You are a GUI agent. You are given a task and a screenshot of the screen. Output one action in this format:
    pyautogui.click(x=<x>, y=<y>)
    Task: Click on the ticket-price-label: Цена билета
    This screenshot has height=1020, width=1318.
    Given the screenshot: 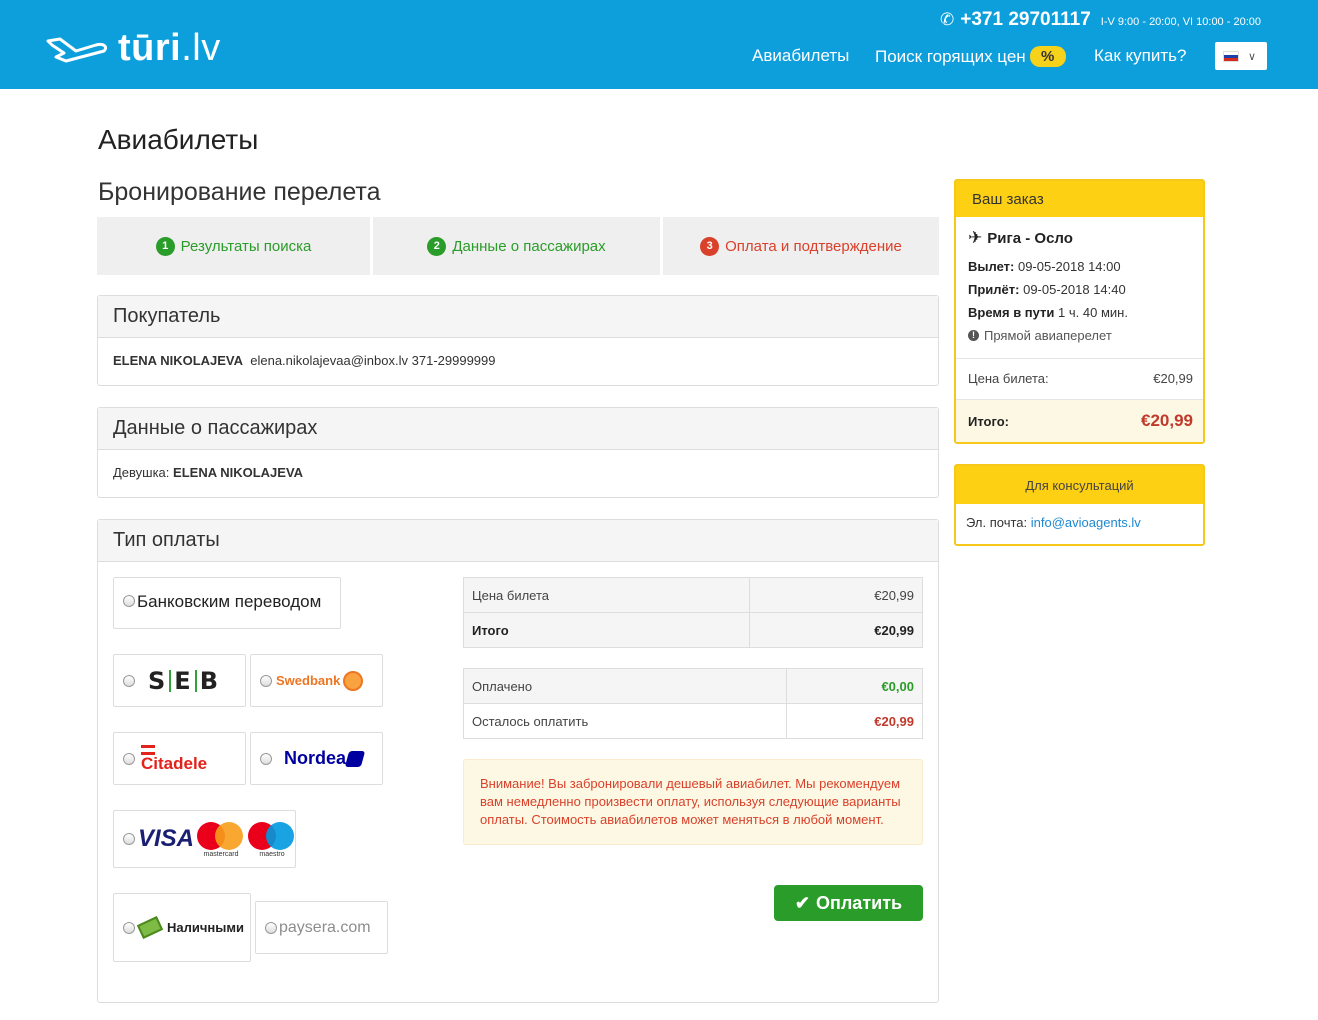 What is the action you would take?
    pyautogui.click(x=606, y=595)
    